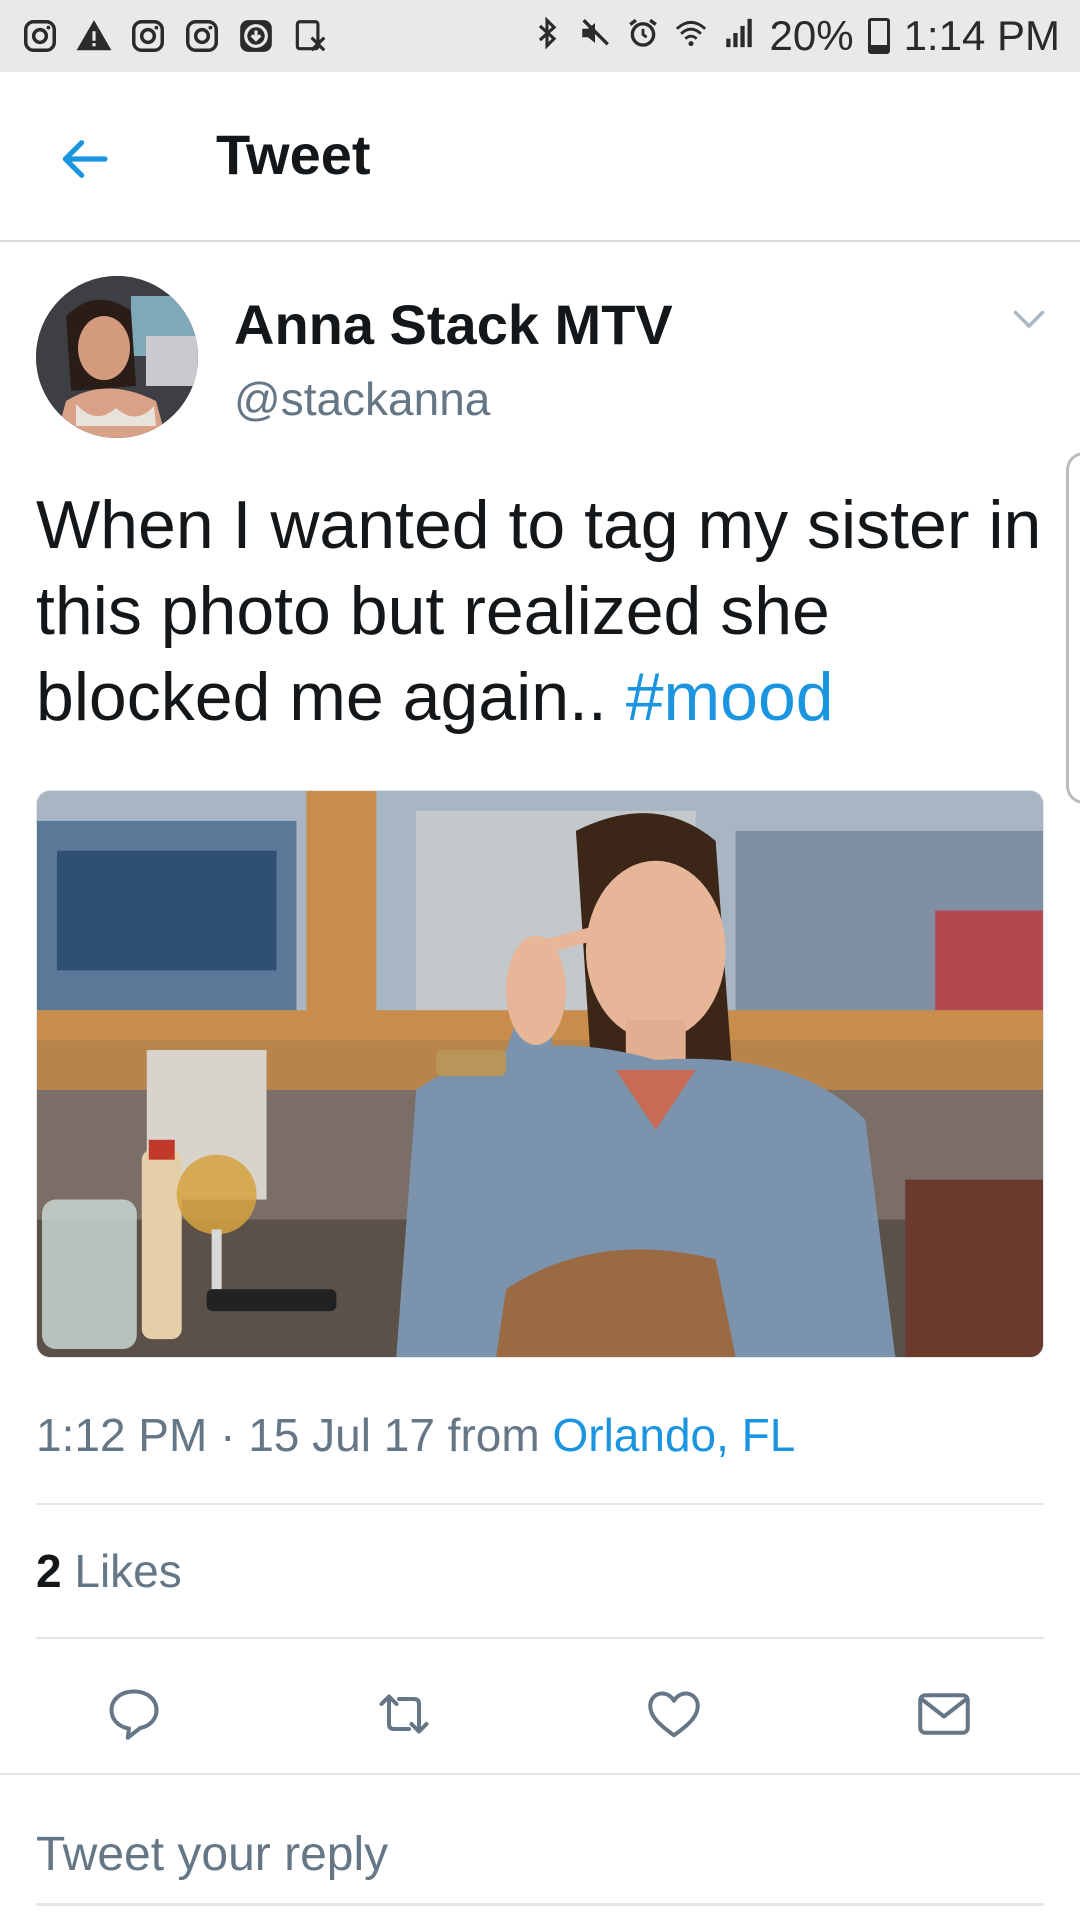 The image size is (1080, 1920). I want to click on page-title: Tweet, so click(293, 154).